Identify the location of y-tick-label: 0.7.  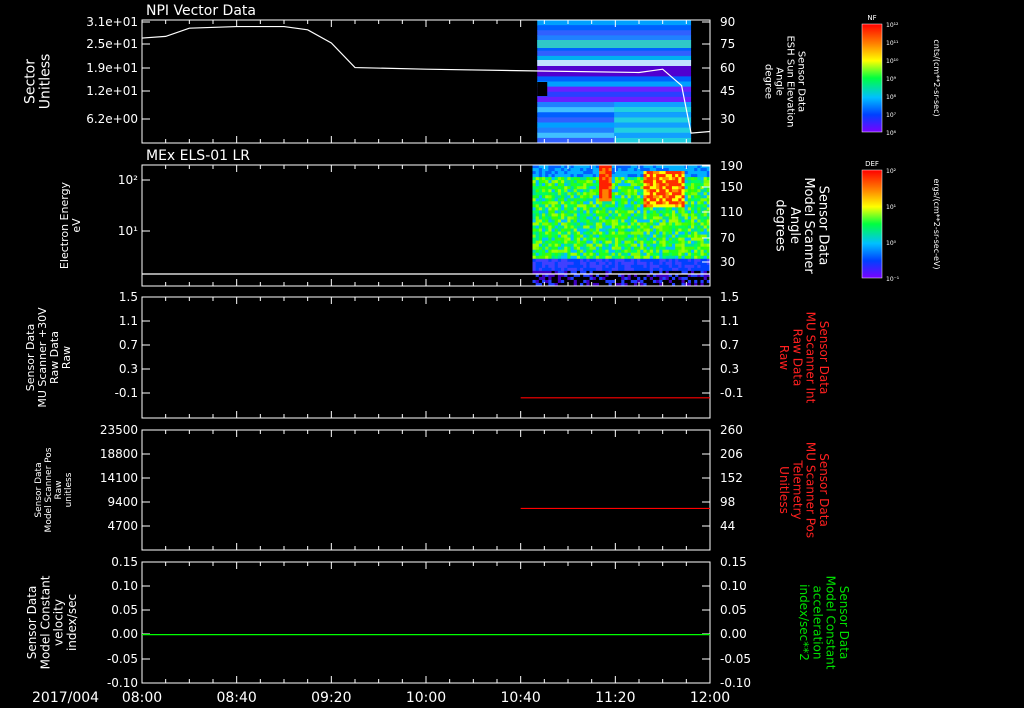
(128, 345).